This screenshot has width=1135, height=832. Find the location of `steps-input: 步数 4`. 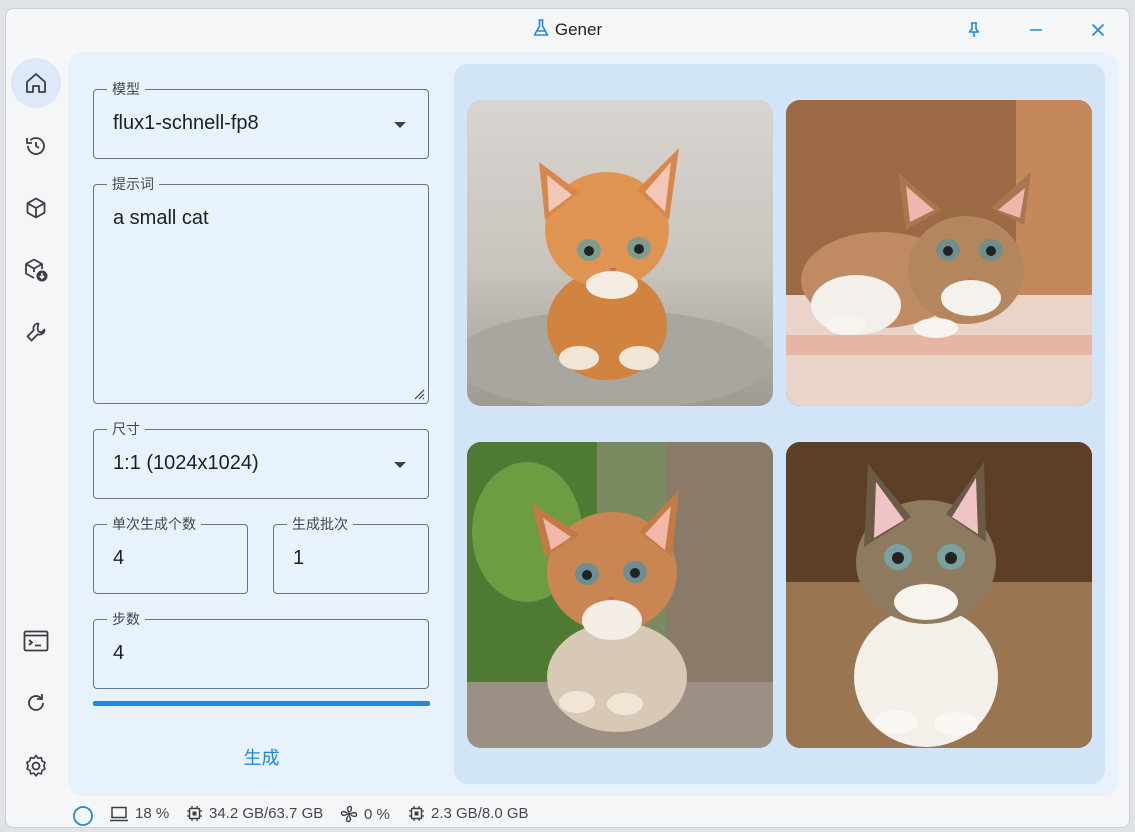

steps-input: 步数 4 is located at coordinates (261, 649).